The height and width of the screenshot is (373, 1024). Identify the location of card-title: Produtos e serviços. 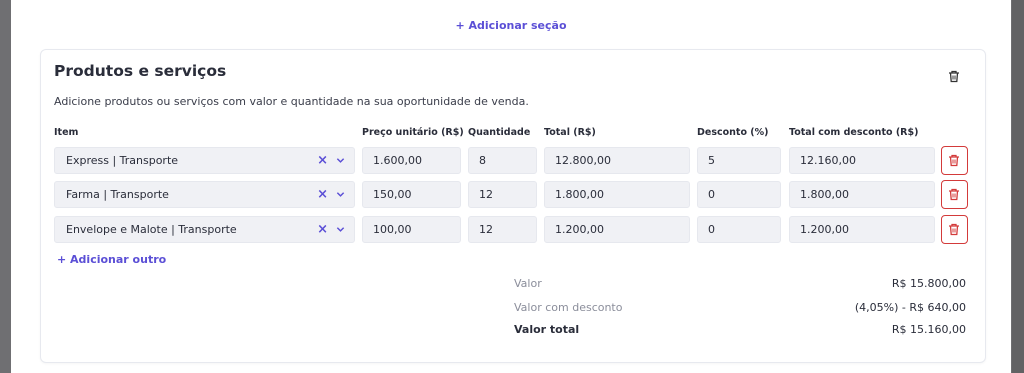
(140, 71).